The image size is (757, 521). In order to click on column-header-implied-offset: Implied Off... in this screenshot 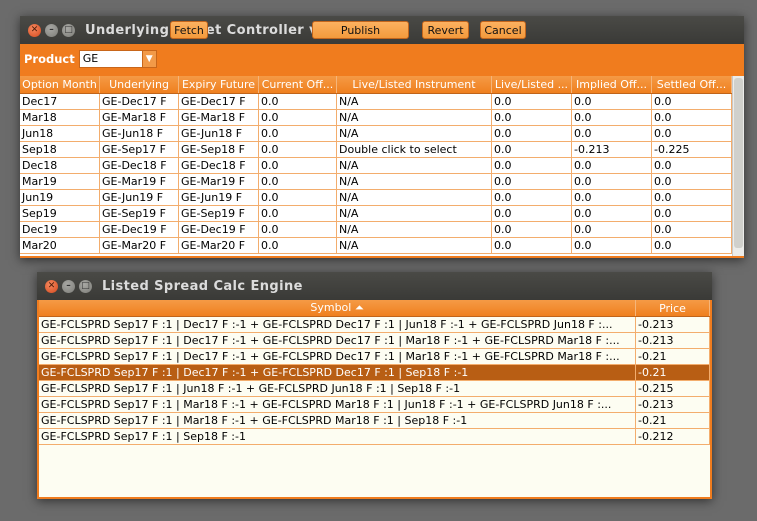, I will do `click(612, 84)`.